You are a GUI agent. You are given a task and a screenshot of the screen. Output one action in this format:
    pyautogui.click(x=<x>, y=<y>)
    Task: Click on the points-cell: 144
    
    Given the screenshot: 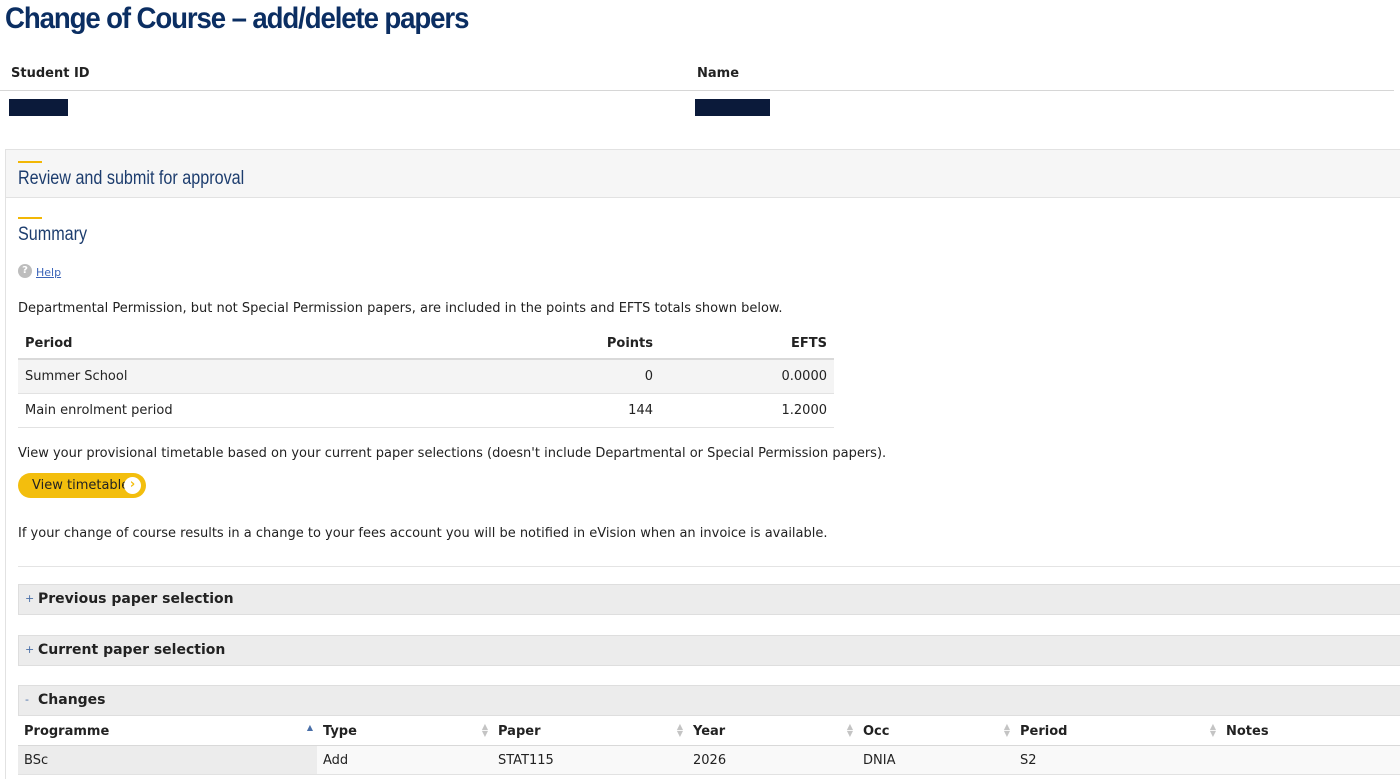 What is the action you would take?
    pyautogui.click(x=572, y=410)
    